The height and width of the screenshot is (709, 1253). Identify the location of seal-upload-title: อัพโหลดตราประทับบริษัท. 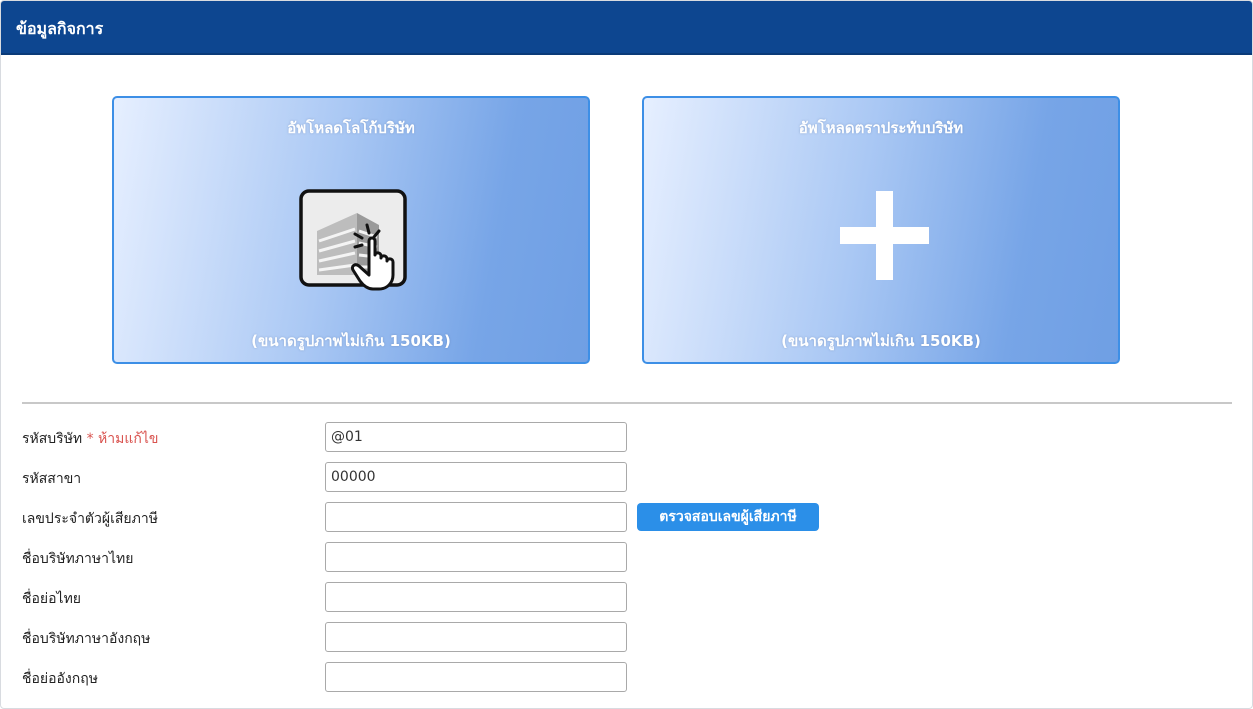
(881, 128).